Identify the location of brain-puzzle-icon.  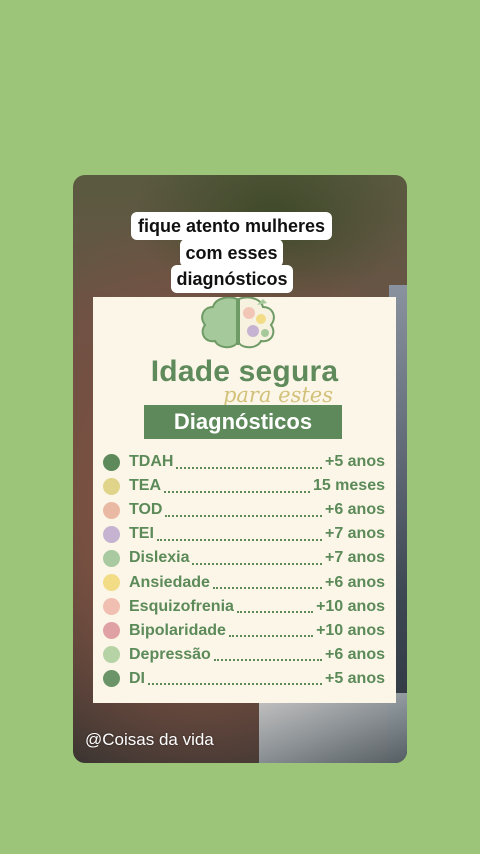
(238, 323).